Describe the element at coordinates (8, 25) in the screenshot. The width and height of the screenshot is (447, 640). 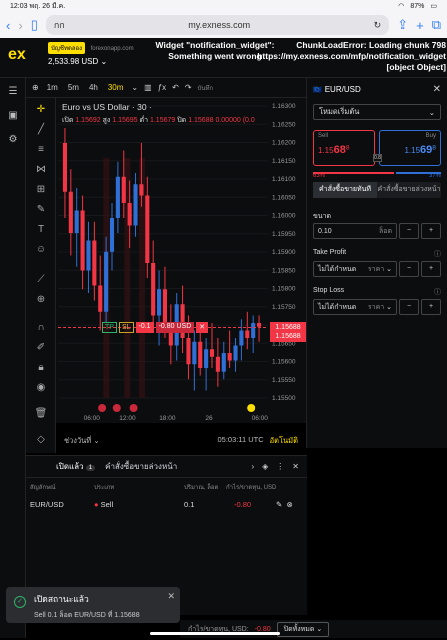
I see `back-icon: ‹` at that location.